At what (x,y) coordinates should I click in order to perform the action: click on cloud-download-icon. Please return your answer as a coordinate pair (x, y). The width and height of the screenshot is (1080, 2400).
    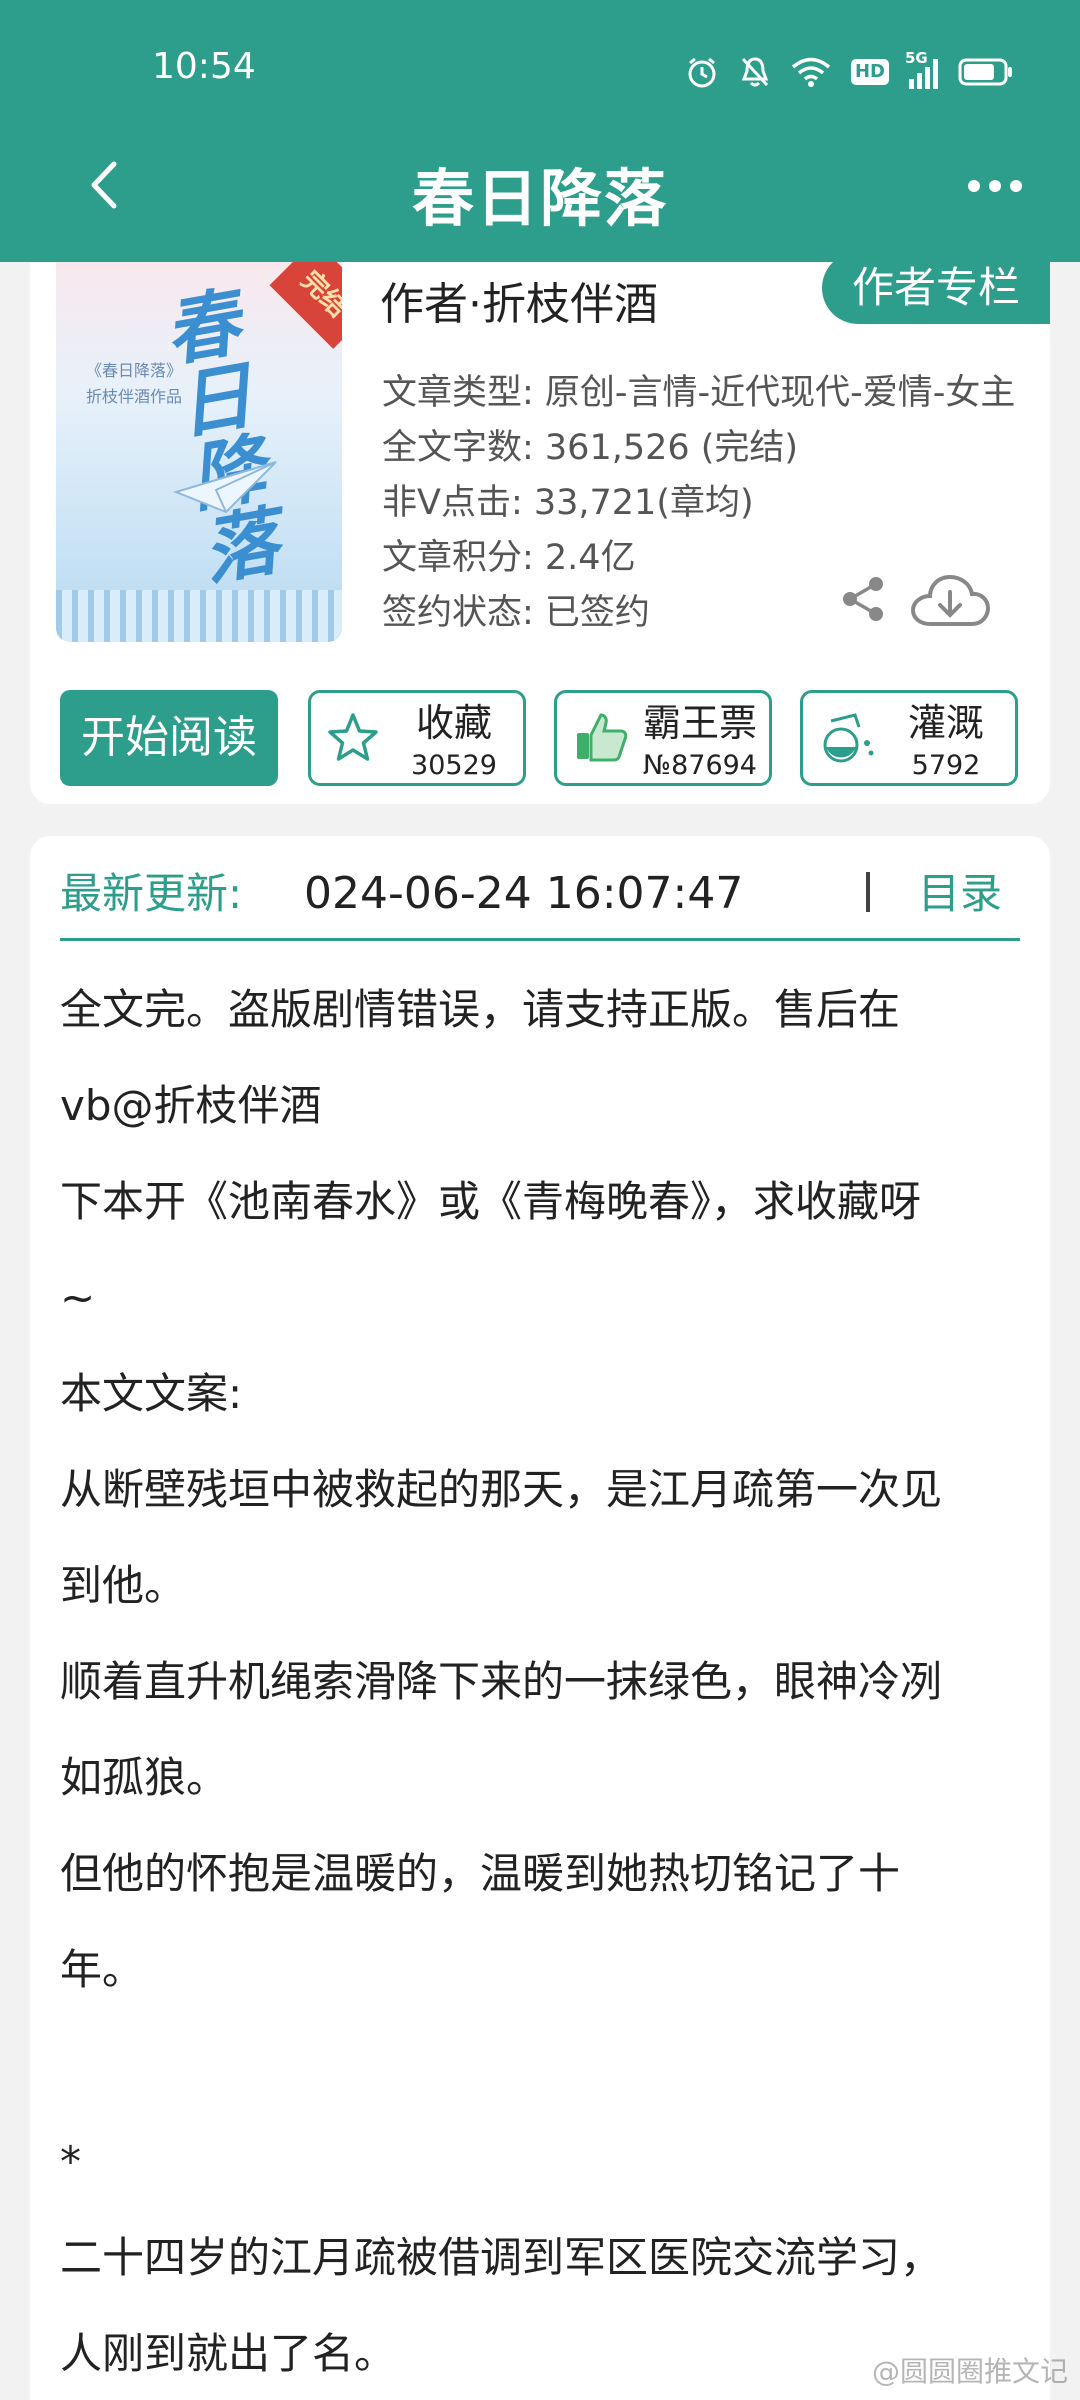
    Looking at the image, I should click on (950, 600).